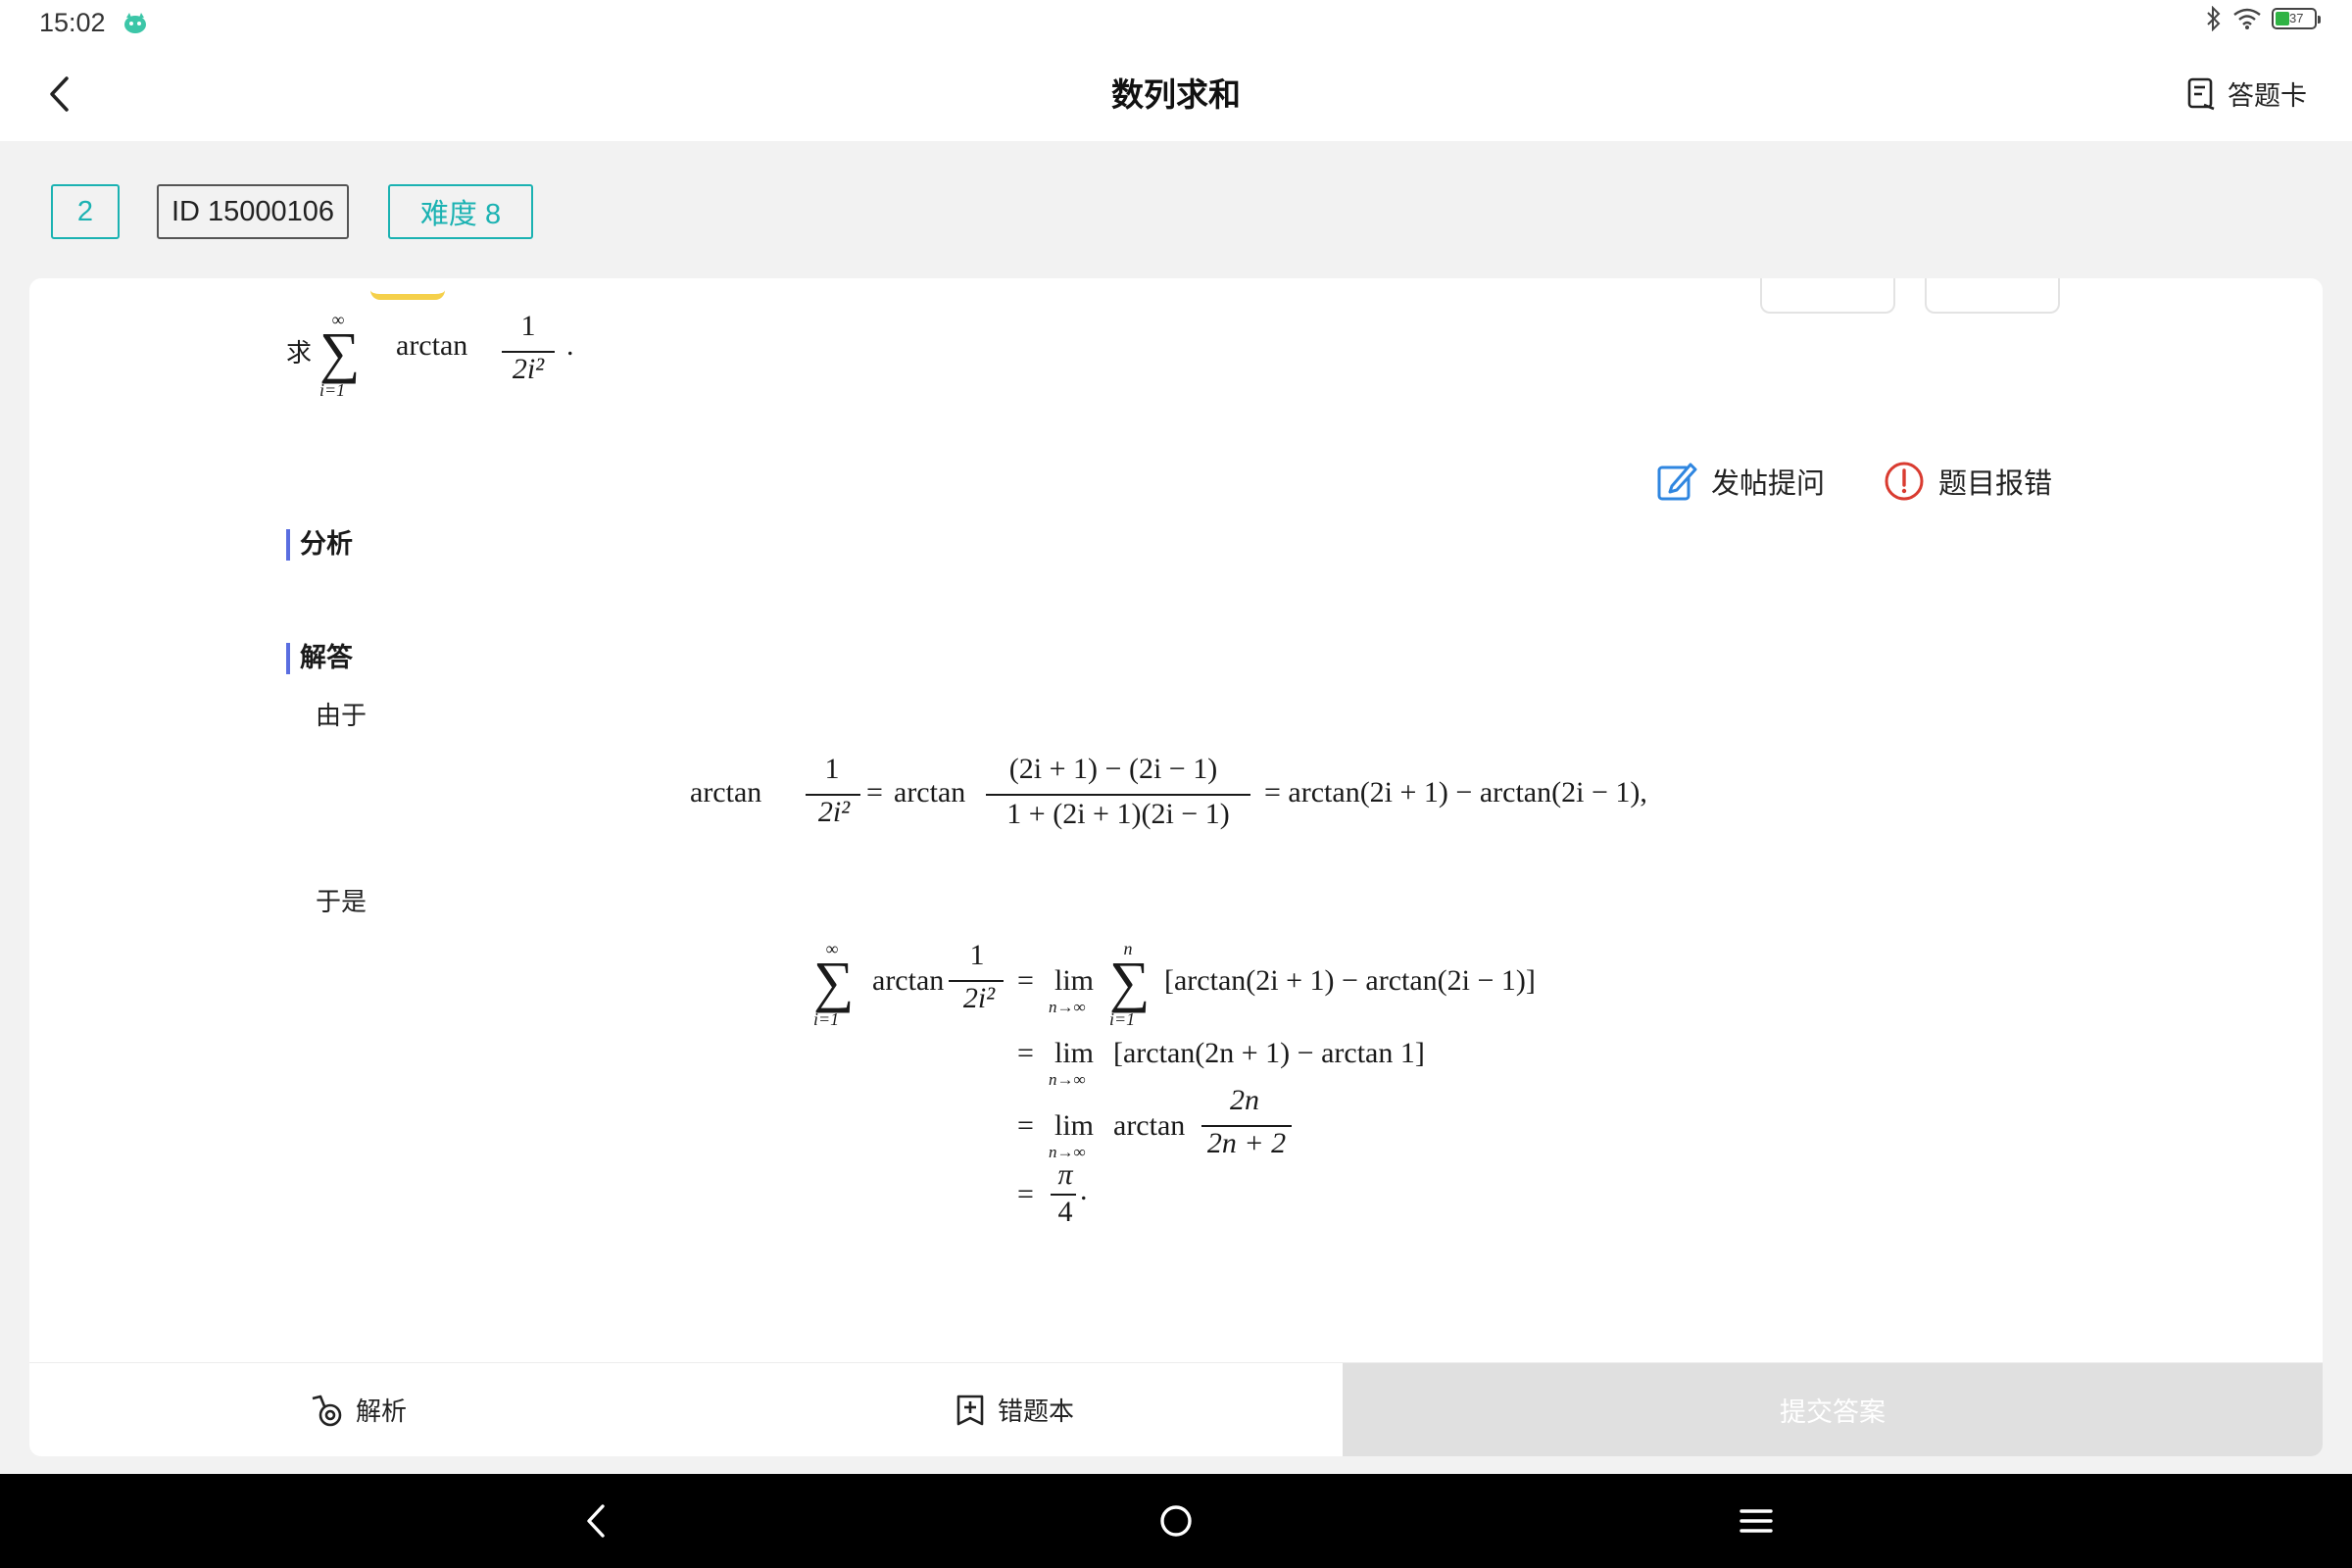 The width and height of the screenshot is (2352, 1568). I want to click on nav-back-button, so click(595, 1520).